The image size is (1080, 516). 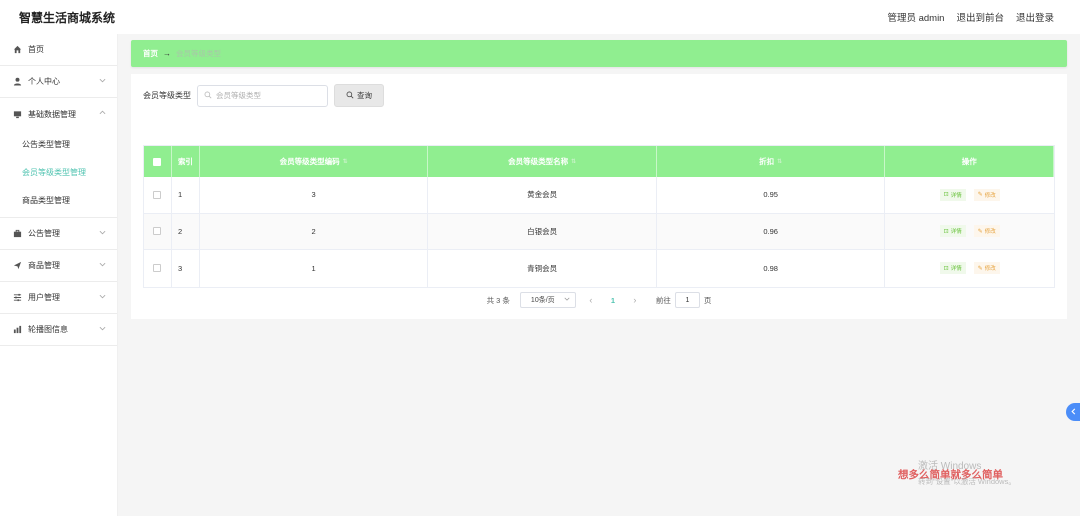 What do you see at coordinates (980, 17) in the screenshot?
I see `front-link: 退出到前台` at bounding box center [980, 17].